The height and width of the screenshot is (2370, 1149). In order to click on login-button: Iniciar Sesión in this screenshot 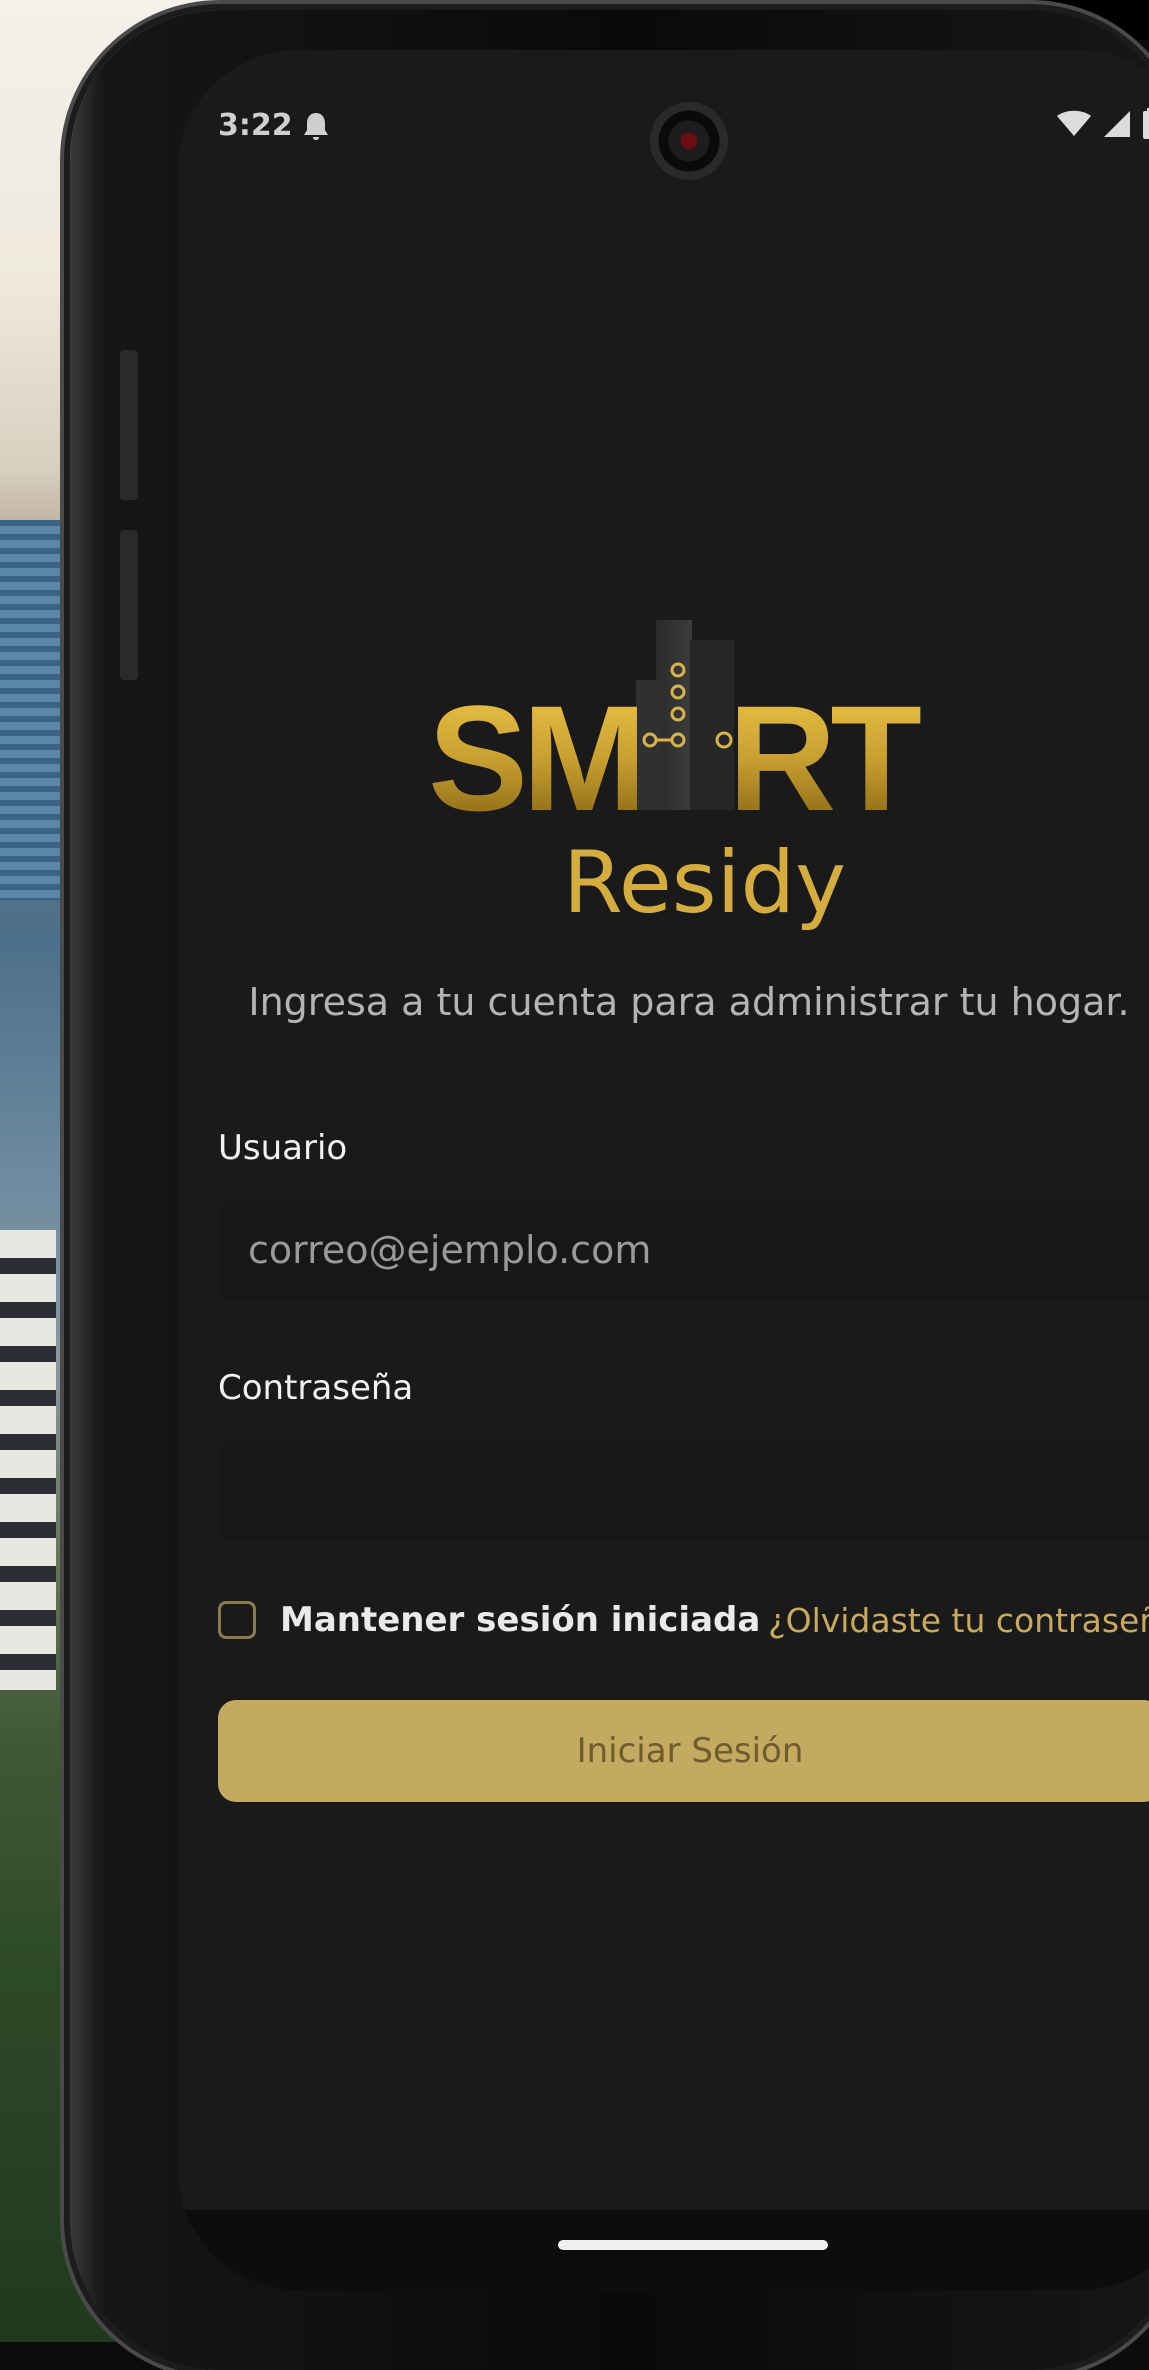, I will do `click(683, 1751)`.